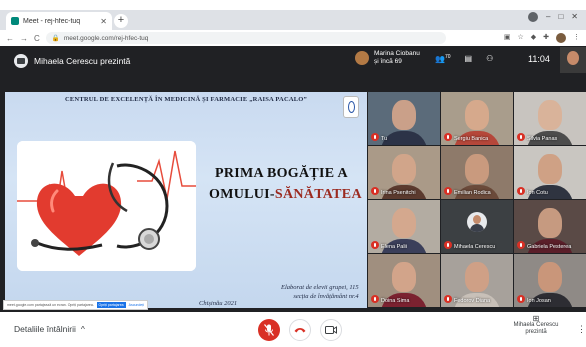 This screenshot has height=347, width=586. I want to click on participant-name: Elena Palii, so click(394, 247).